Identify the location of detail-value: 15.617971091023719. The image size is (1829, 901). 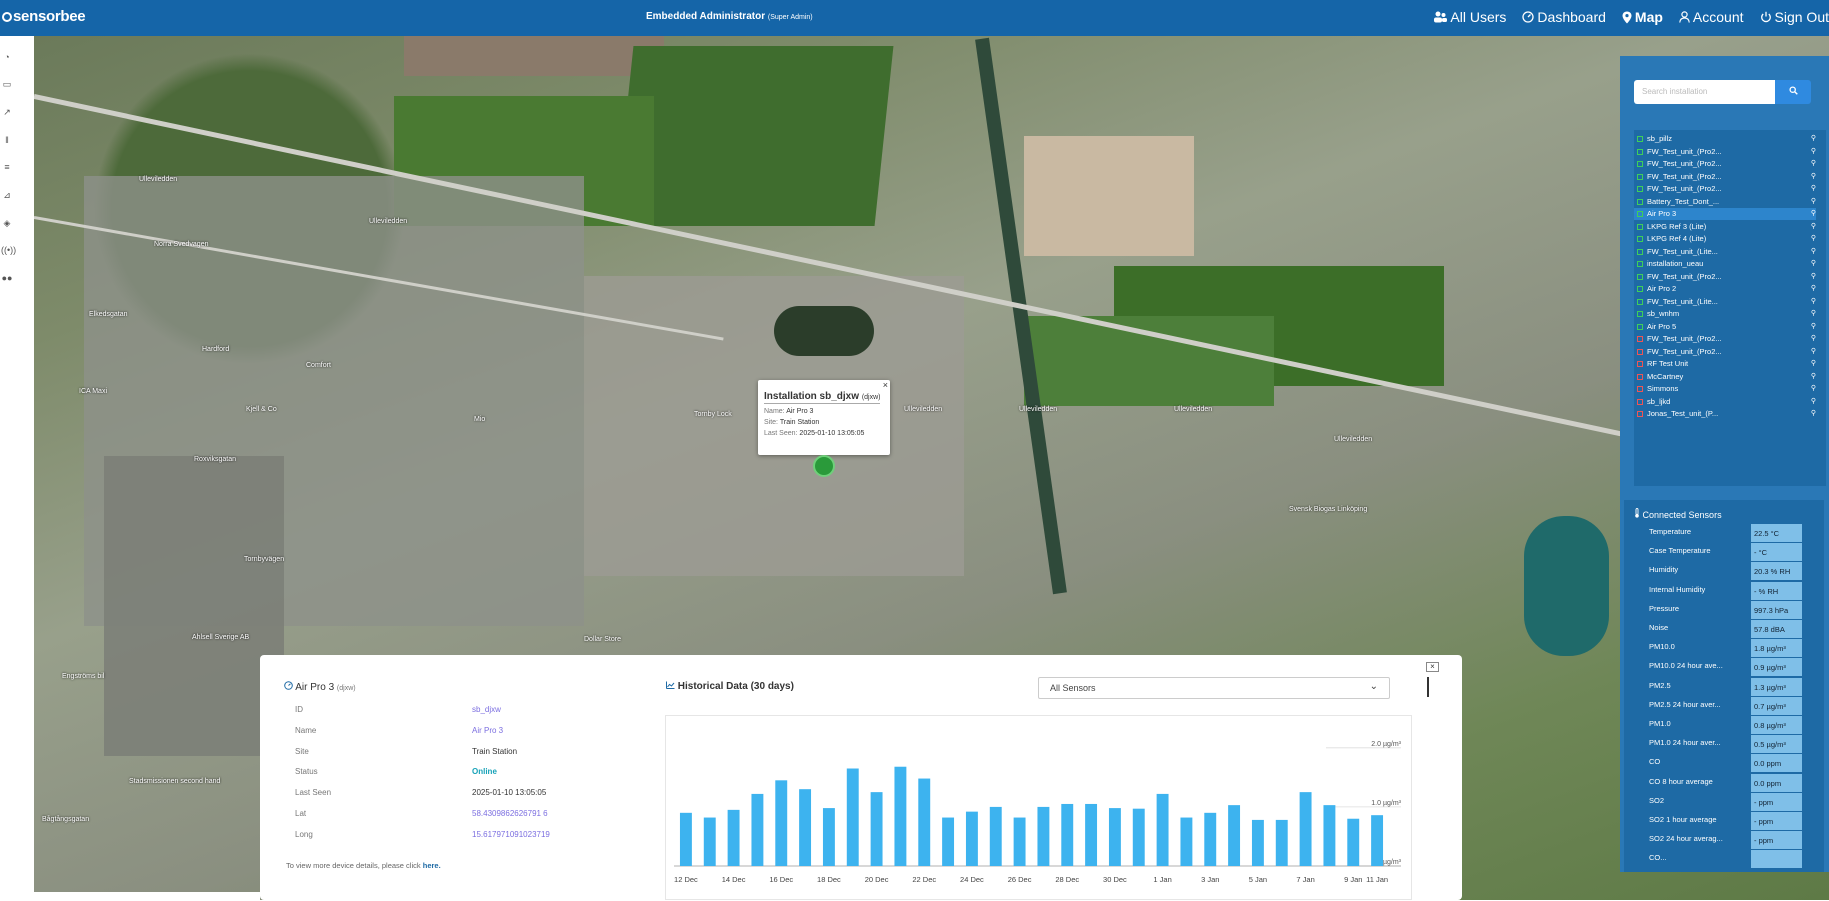
(511, 834).